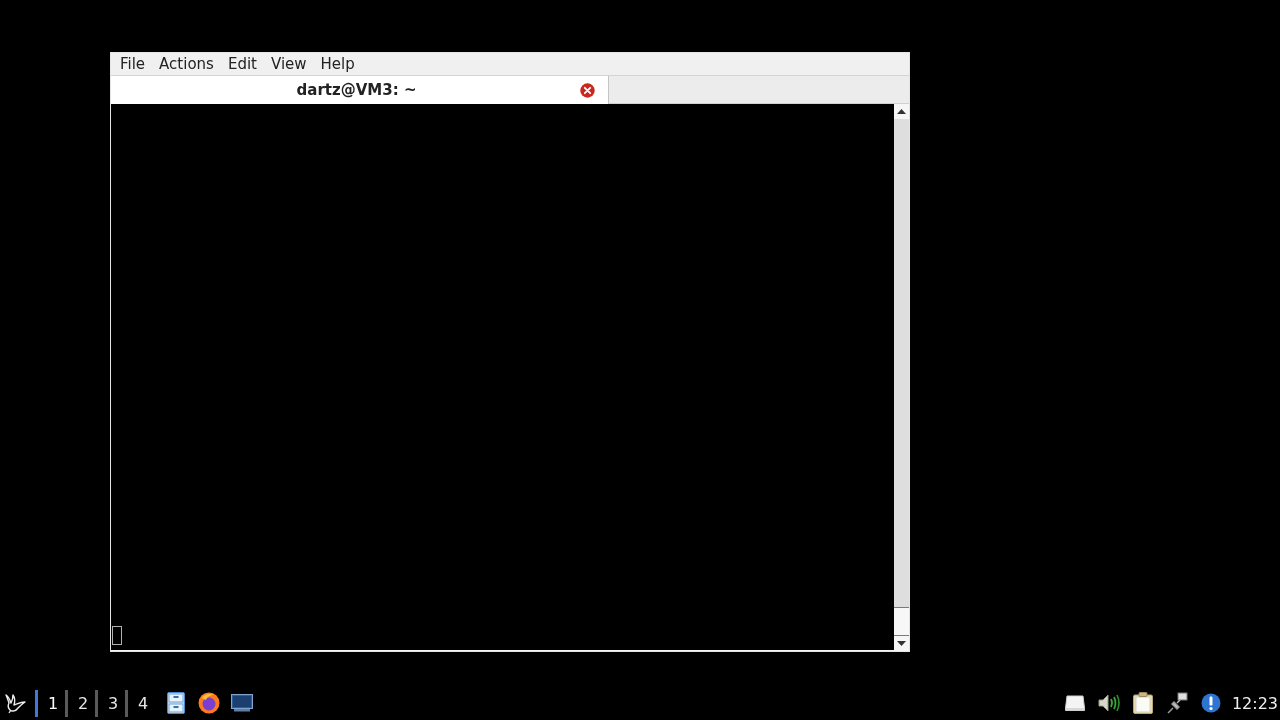 The image size is (1280, 720). What do you see at coordinates (901, 111) in the screenshot?
I see `up-arrow-icon` at bounding box center [901, 111].